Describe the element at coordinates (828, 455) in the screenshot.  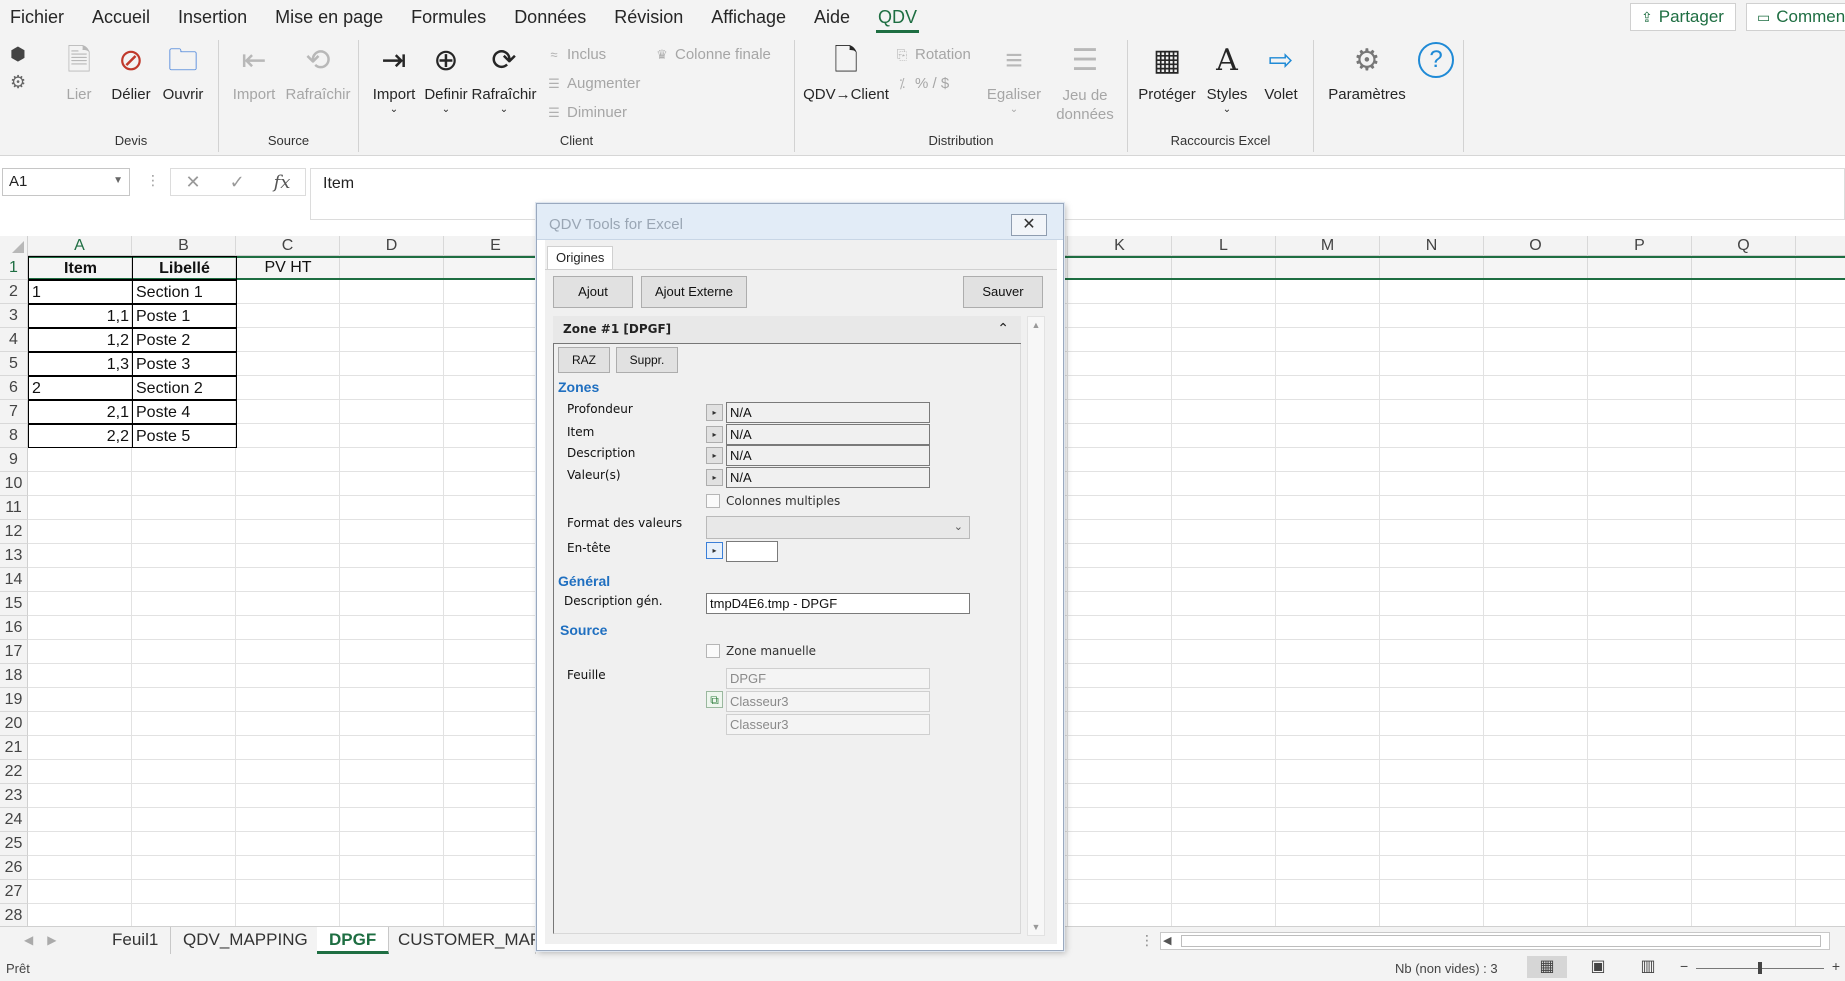
I see `description-field: N/A` at that location.